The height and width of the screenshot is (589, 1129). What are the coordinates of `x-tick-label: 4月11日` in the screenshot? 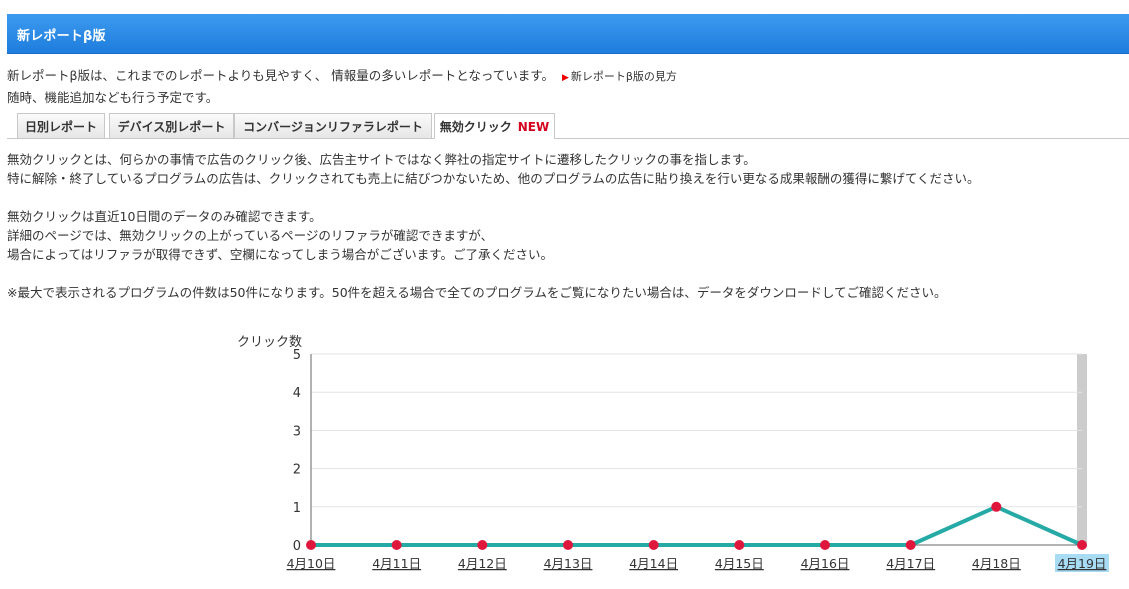 It's located at (396, 563).